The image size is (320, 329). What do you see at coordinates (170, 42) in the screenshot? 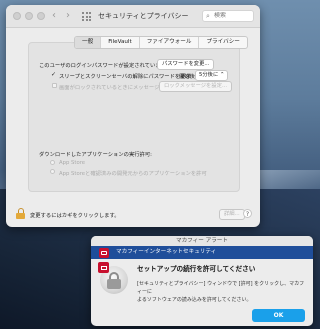
I see `tab-firewall: ファイアウォール` at bounding box center [170, 42].